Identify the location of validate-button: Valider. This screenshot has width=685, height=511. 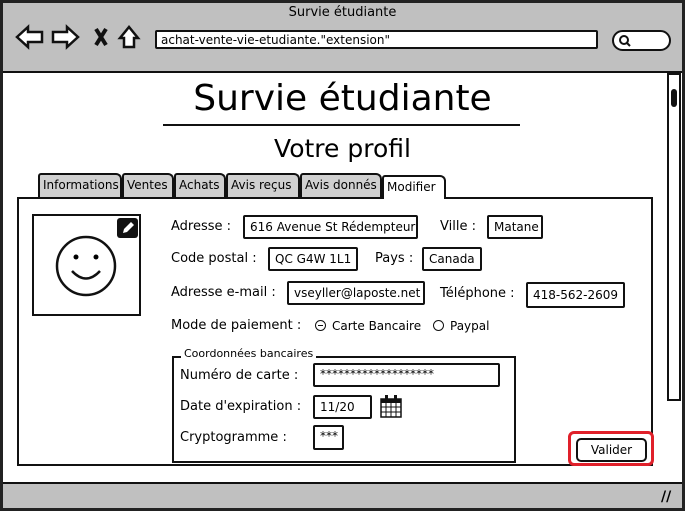
(611, 450).